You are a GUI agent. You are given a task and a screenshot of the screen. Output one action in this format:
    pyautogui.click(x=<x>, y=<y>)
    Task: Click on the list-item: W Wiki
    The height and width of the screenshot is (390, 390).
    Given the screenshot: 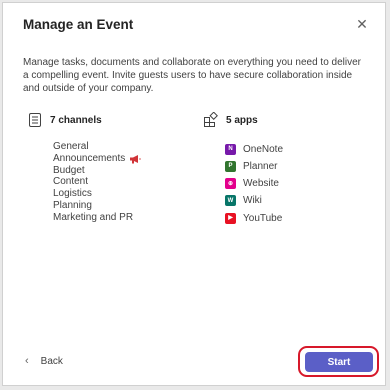 What is the action you would take?
    pyautogui.click(x=254, y=201)
    